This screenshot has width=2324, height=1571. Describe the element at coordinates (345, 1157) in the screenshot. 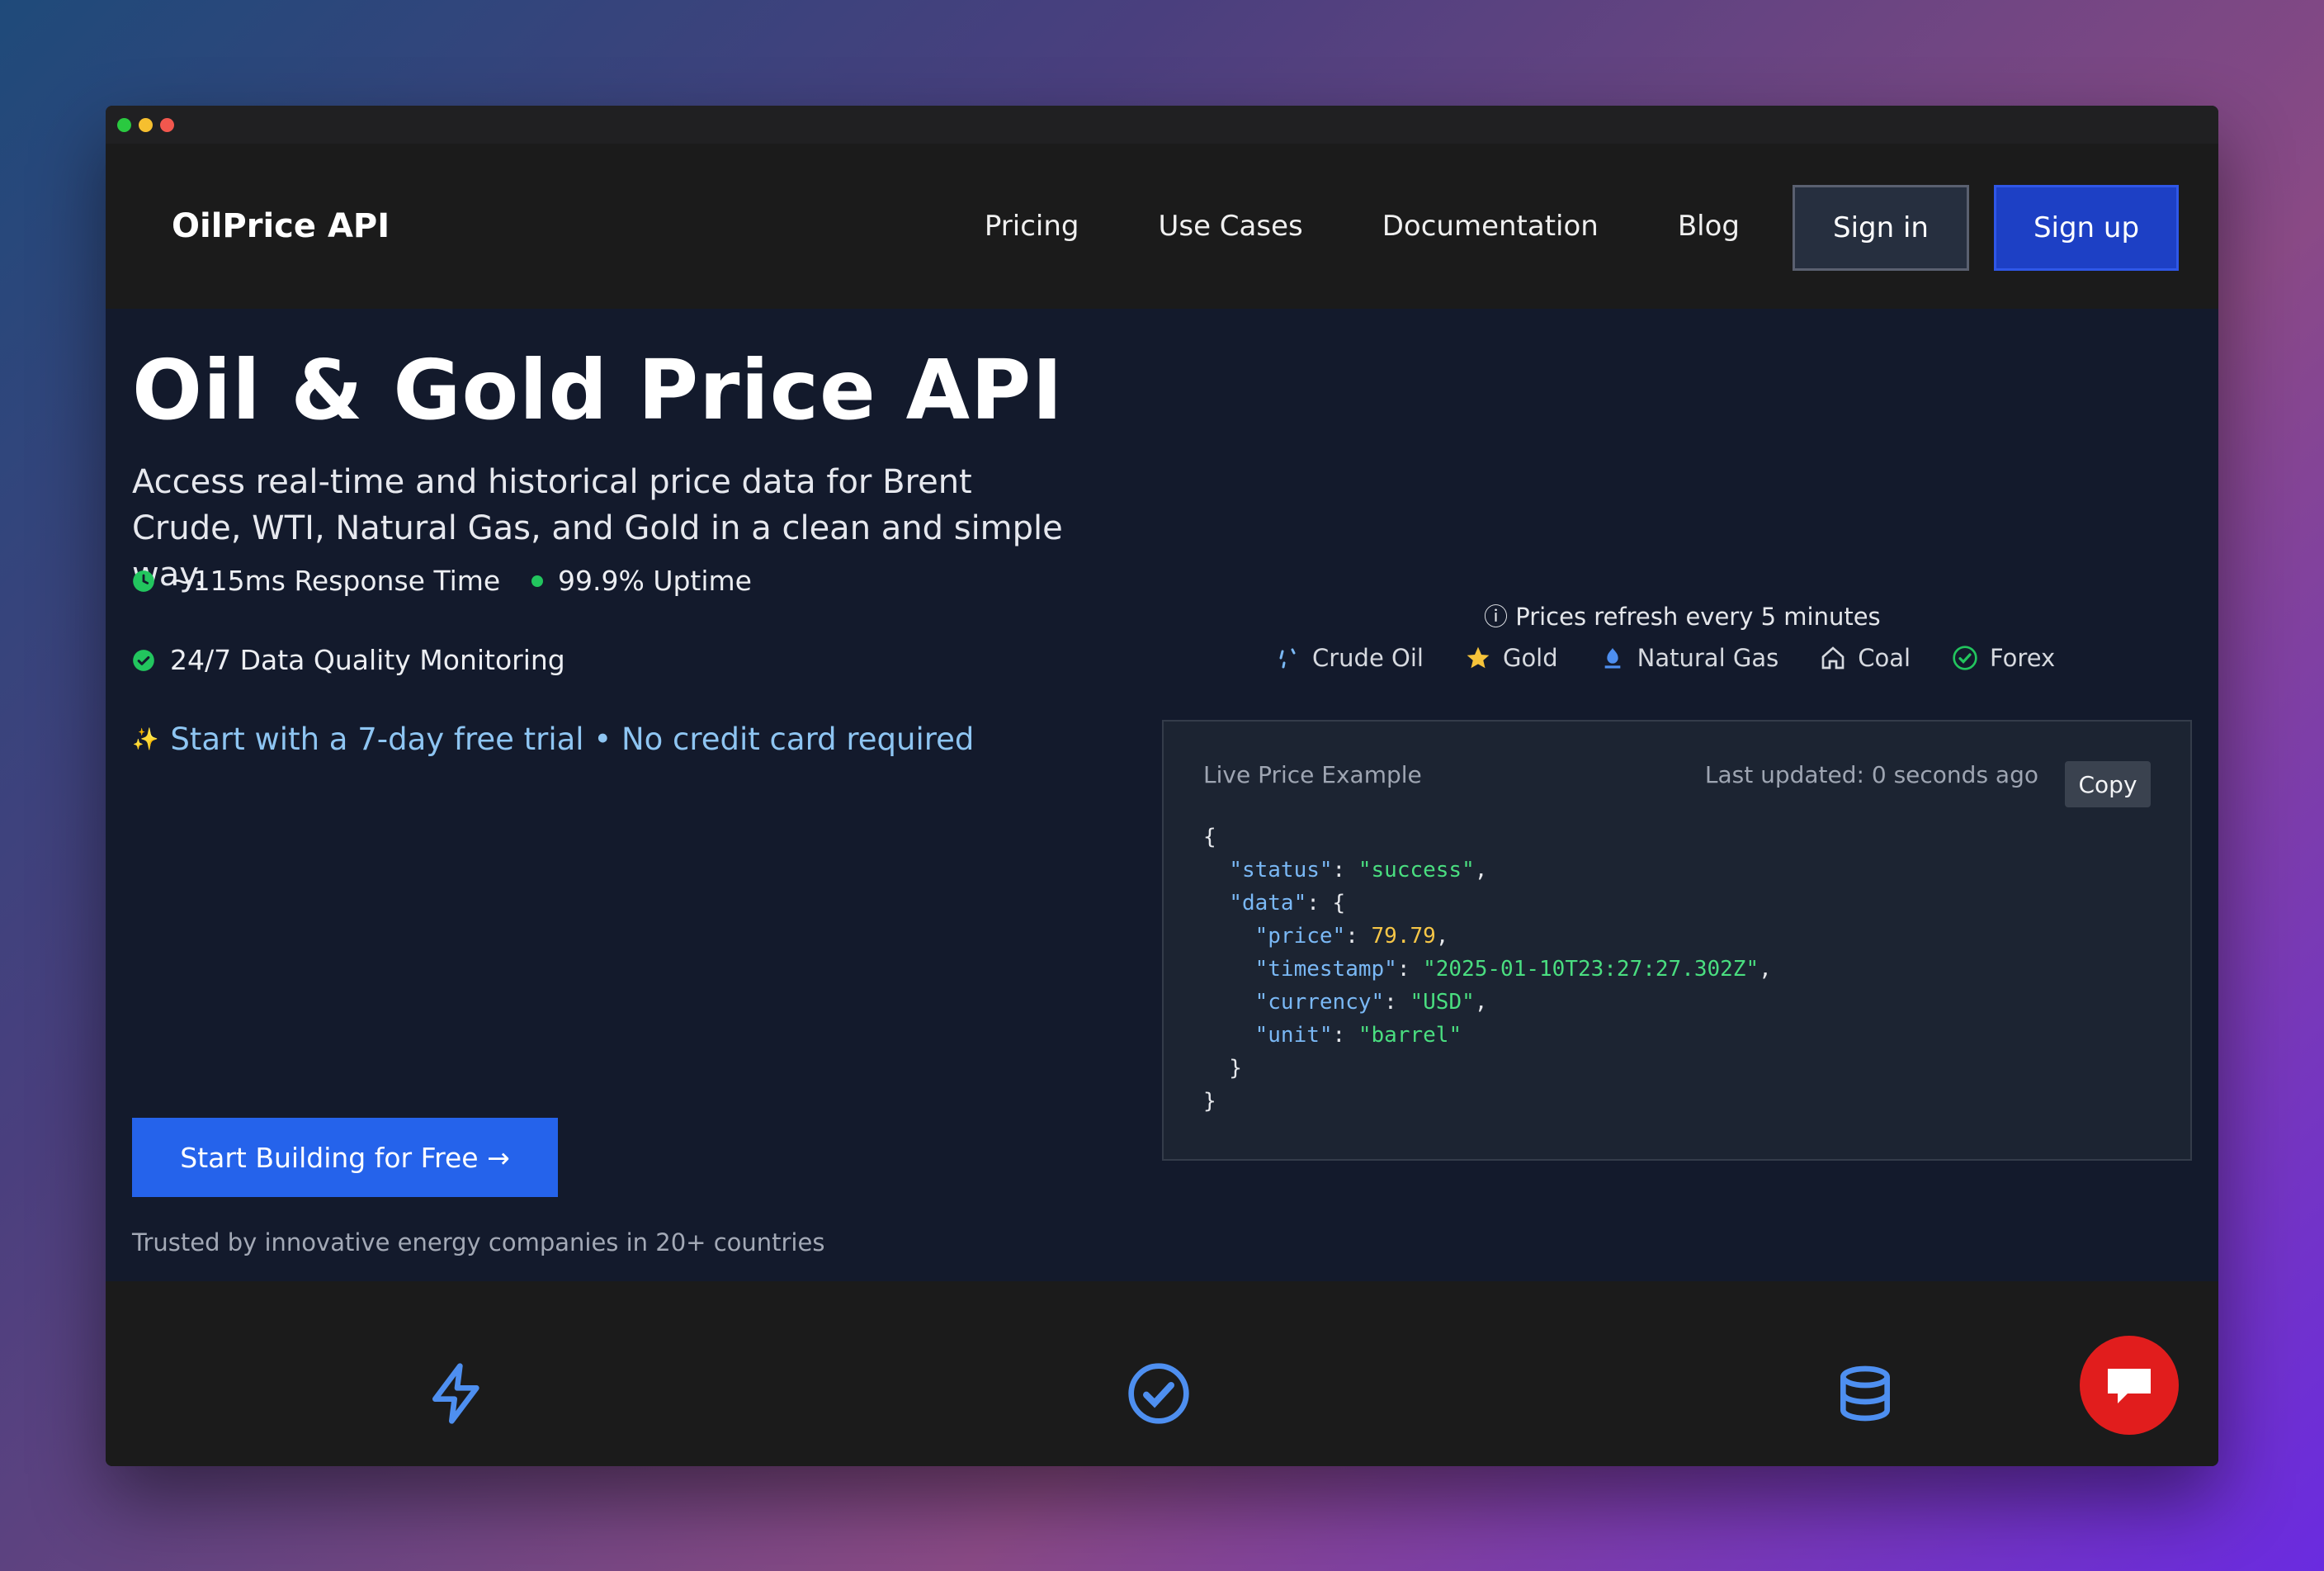

I see `start-building-button: Start Building for Free →` at that location.